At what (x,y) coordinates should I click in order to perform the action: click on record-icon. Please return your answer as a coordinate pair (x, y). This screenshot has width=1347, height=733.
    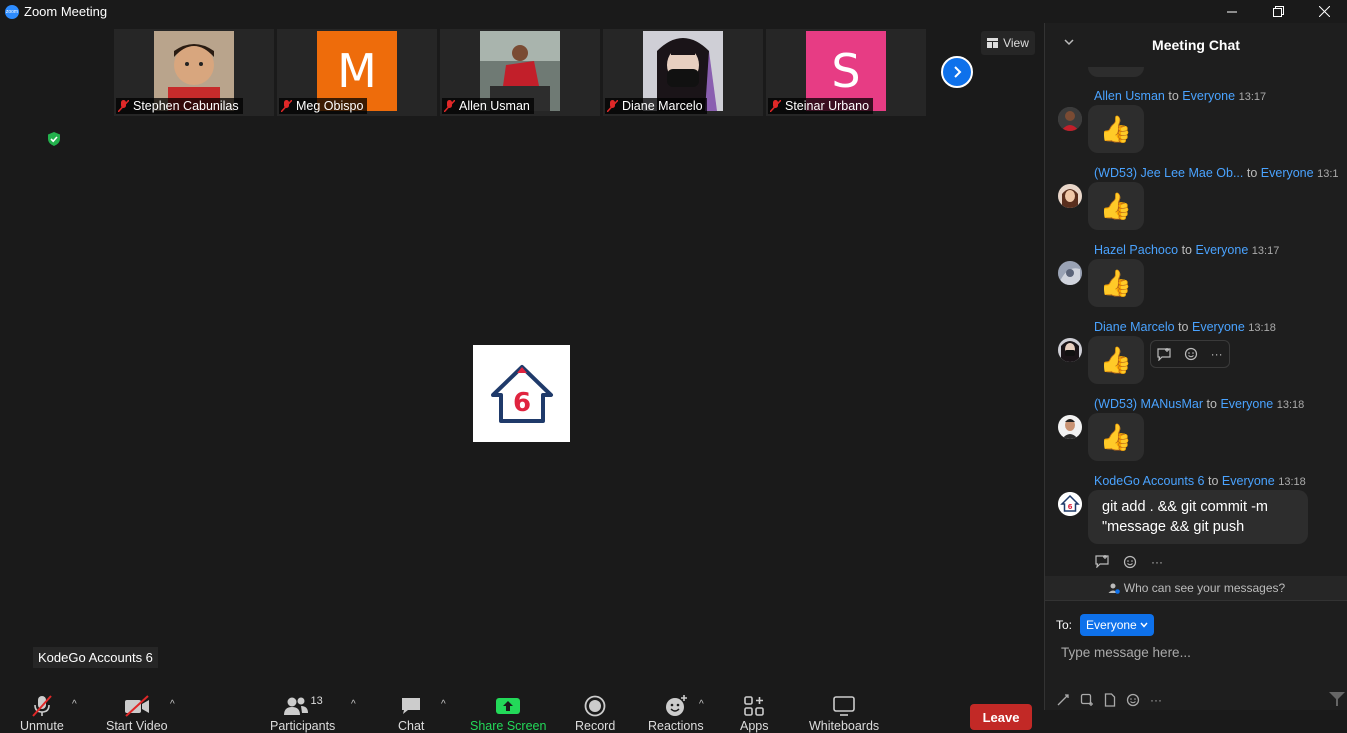
    Looking at the image, I should click on (595, 706).